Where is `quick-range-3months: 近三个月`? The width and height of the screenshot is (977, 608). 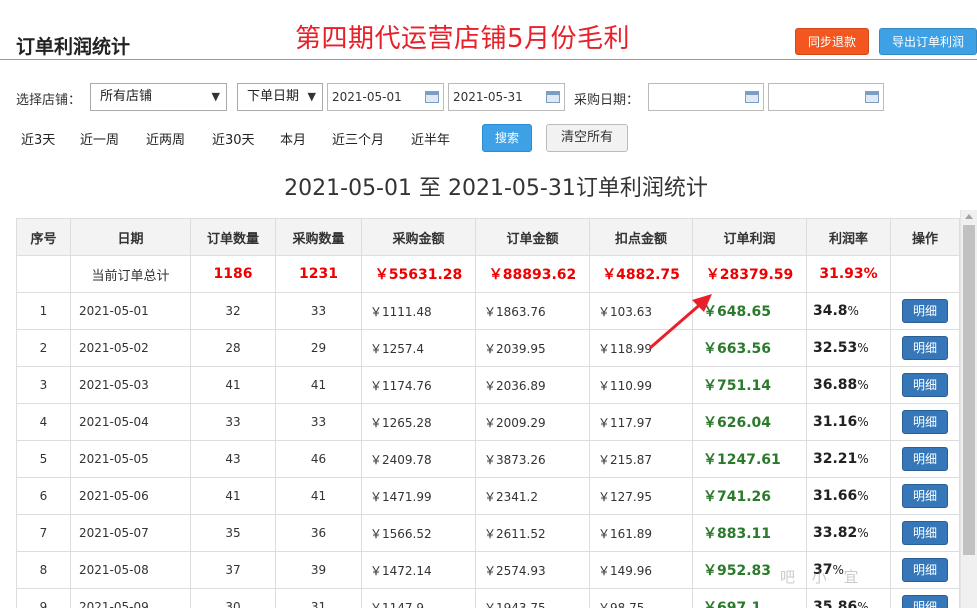
quick-range-3months: 近三个月 is located at coordinates (358, 138).